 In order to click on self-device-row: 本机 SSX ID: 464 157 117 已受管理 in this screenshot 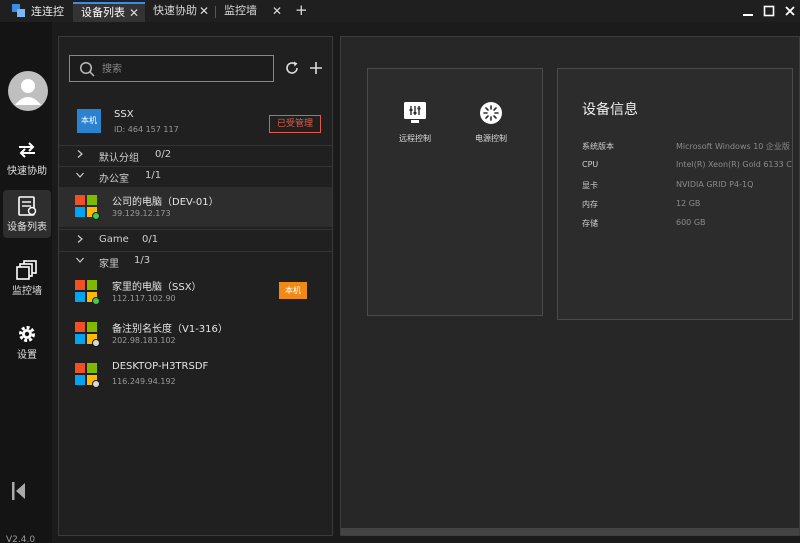, I will do `click(195, 125)`.